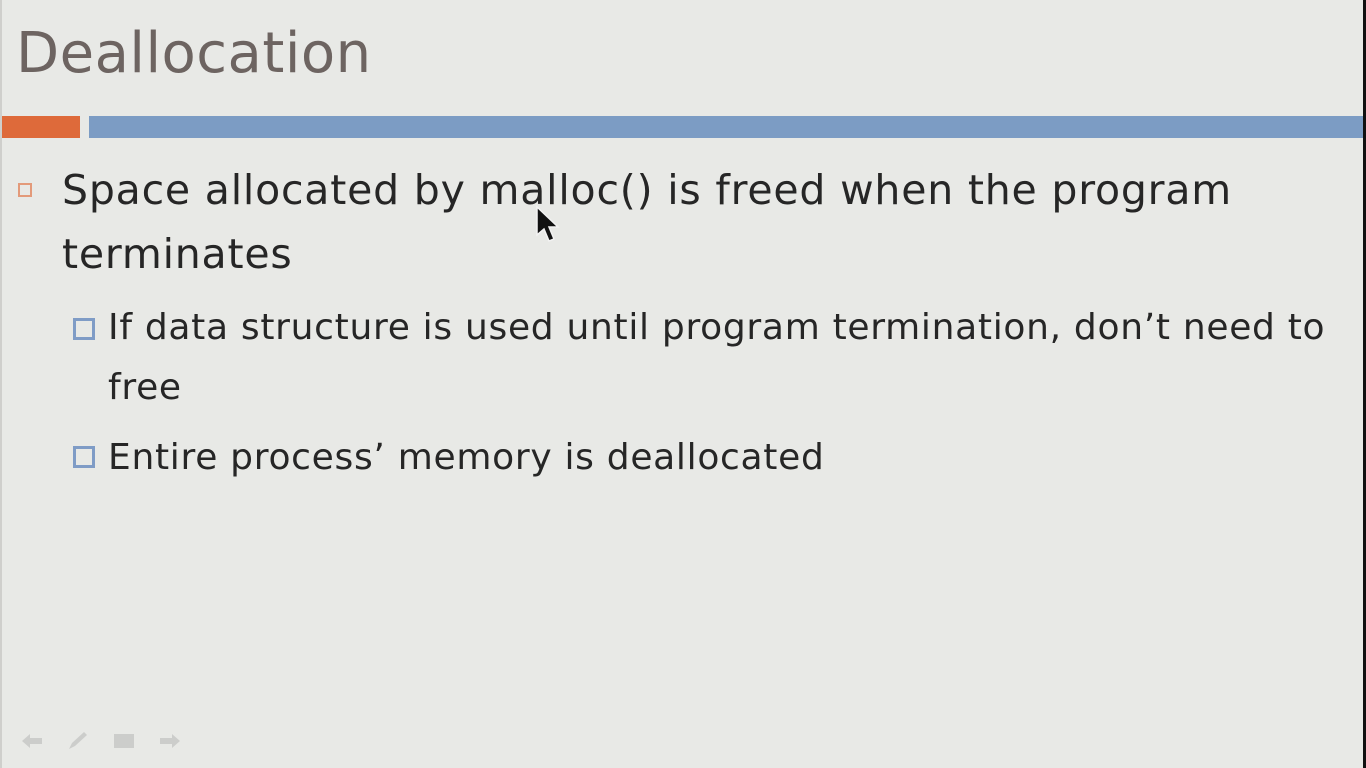 The height and width of the screenshot is (768, 1366). Describe the element at coordinates (194, 53) in the screenshot. I see `slide-title: Deallocation` at that location.